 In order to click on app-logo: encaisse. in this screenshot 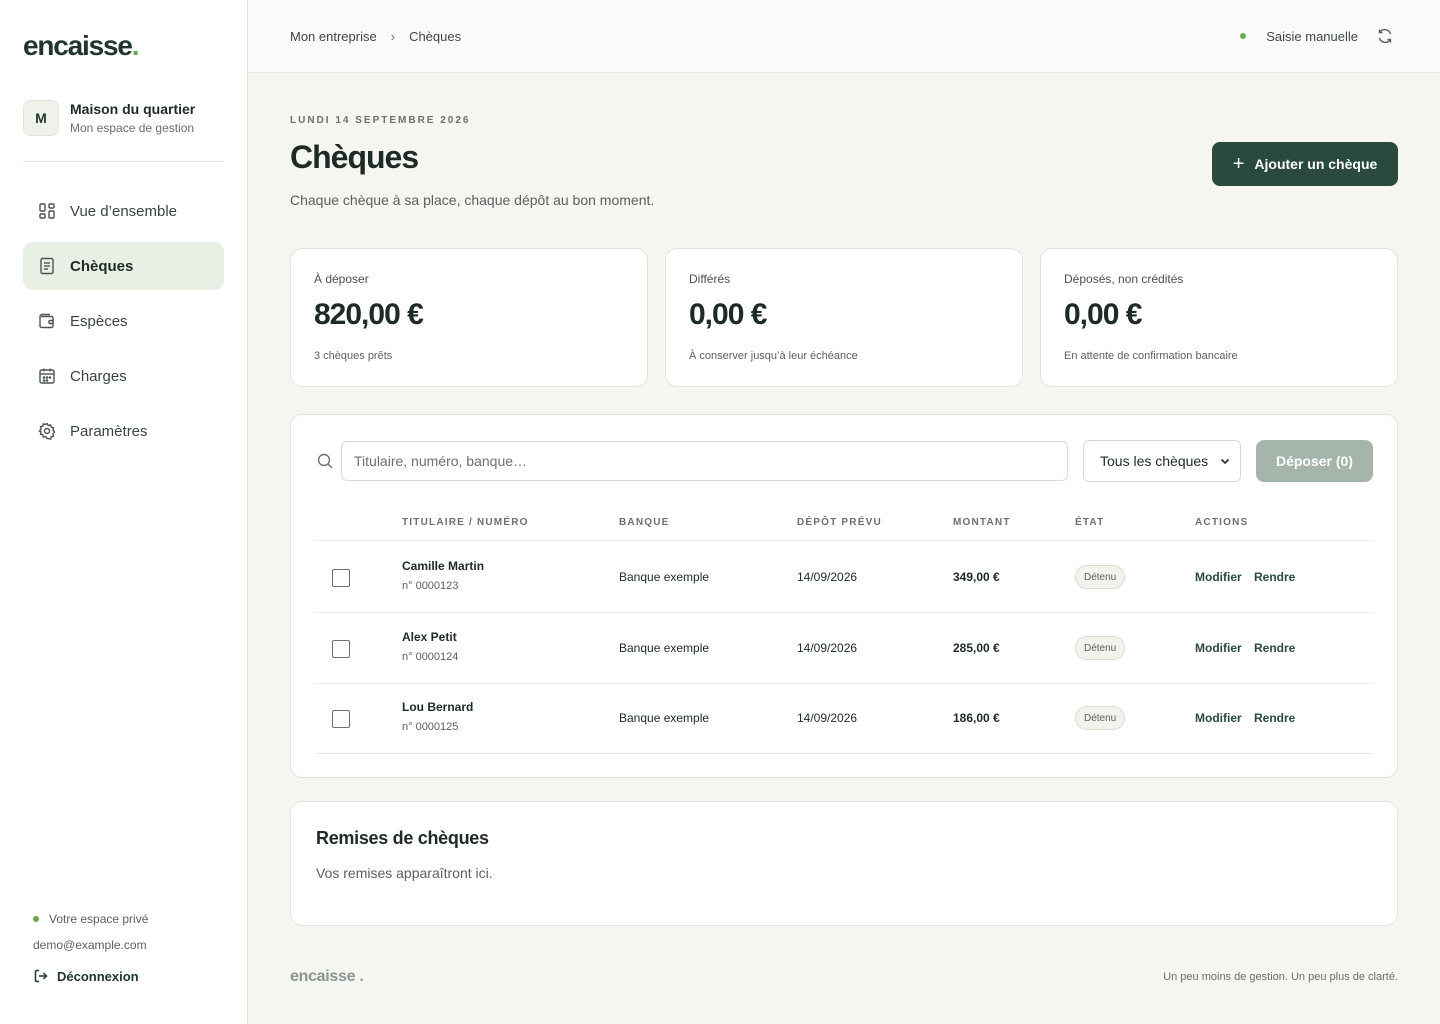, I will do `click(81, 46)`.